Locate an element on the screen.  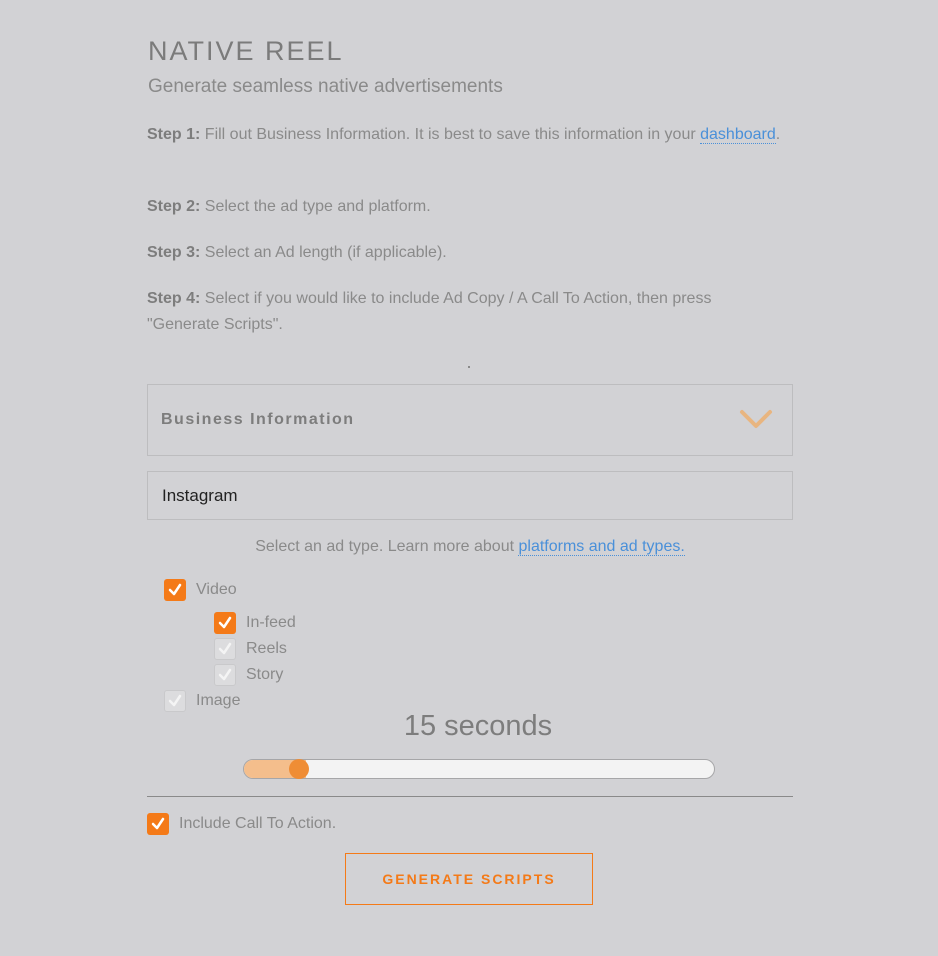
platforms-ad-types-link: platforms and ad types. is located at coordinates (601, 547).